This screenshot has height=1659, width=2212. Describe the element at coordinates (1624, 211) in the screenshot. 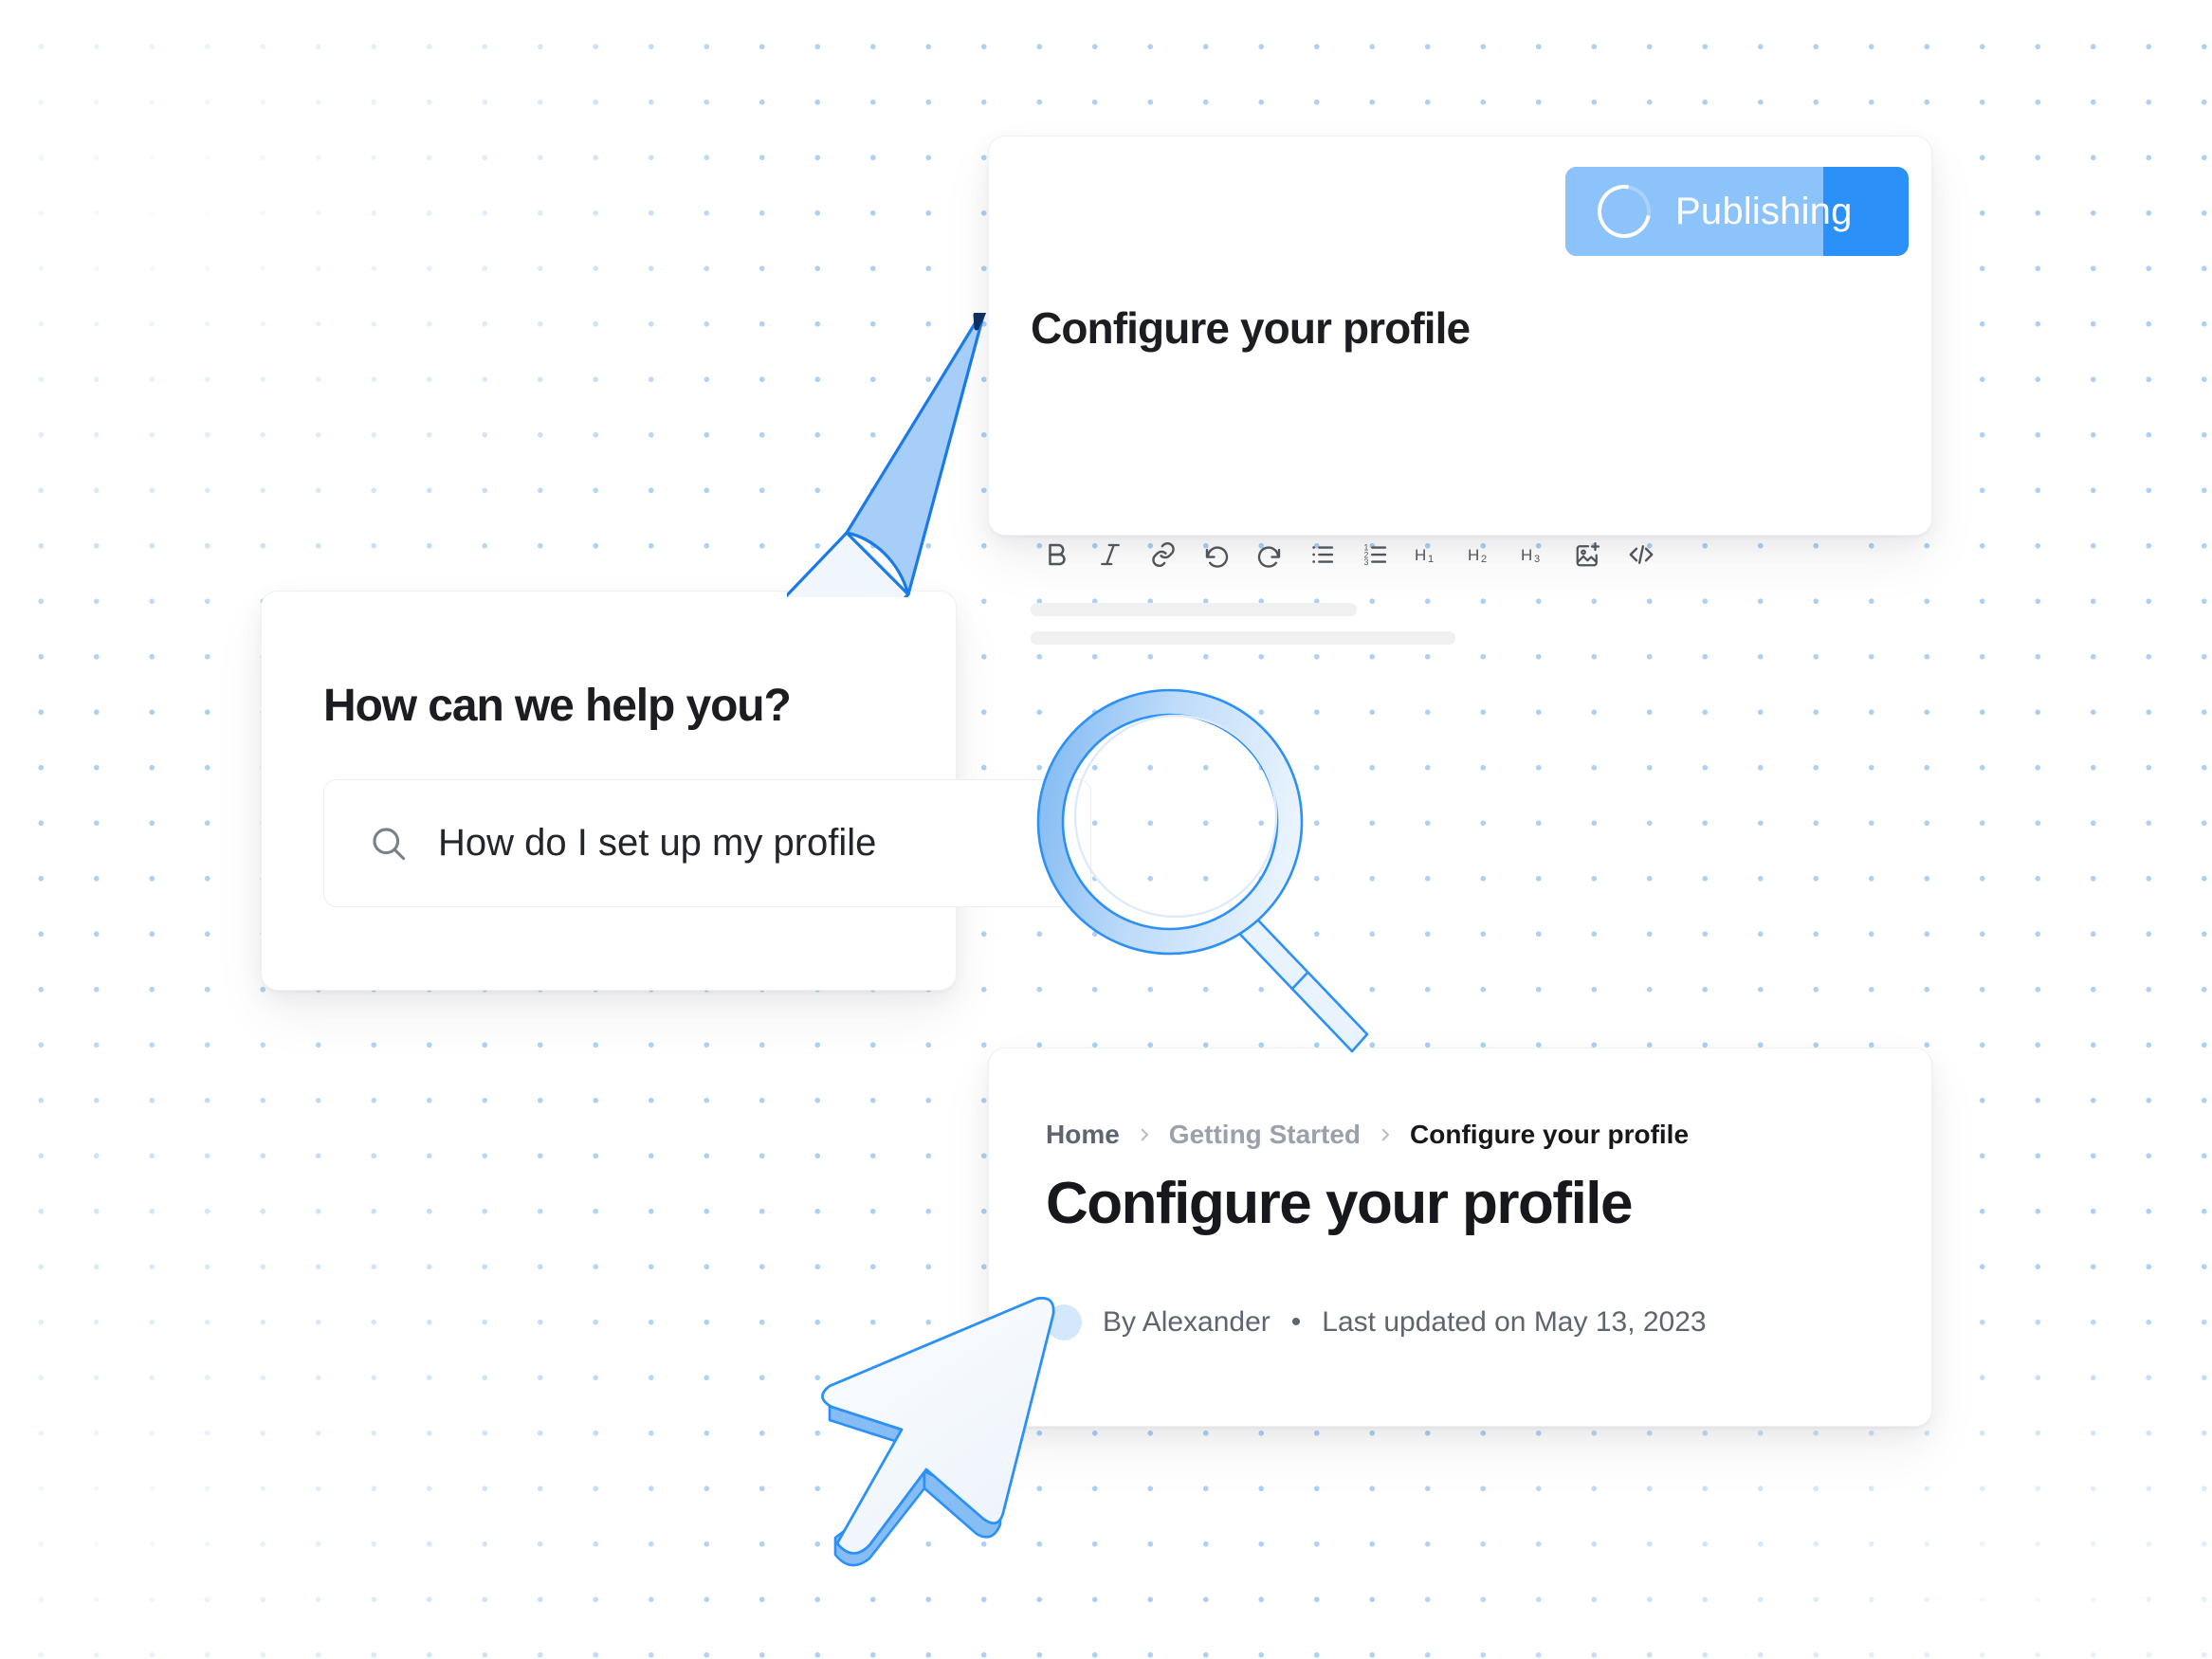

I see `loading-spinner-icon` at that location.